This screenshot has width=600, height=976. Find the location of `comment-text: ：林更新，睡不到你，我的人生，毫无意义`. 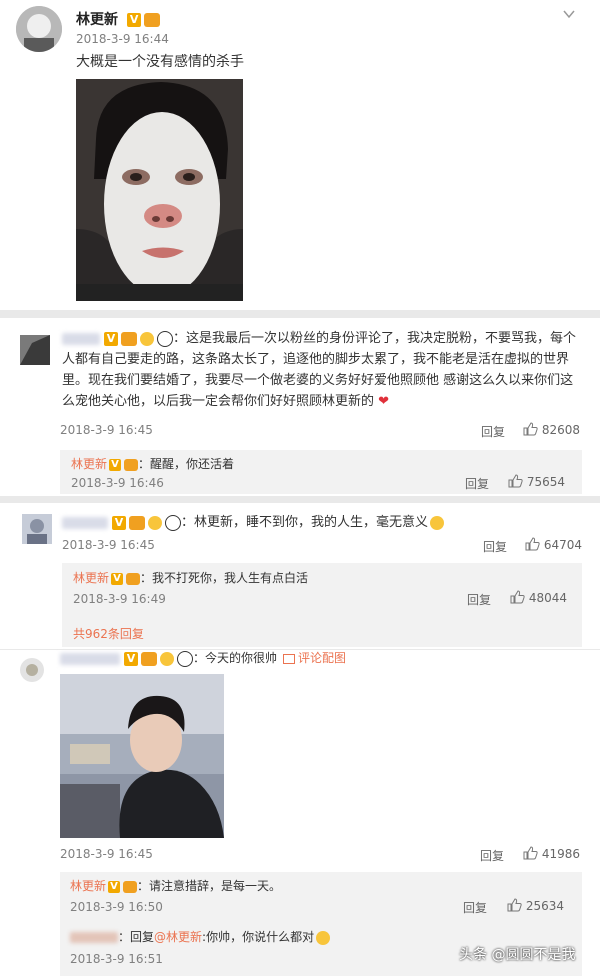

comment-text: ：林更新，睡不到你，我的人生，毫无意义 is located at coordinates (305, 522).